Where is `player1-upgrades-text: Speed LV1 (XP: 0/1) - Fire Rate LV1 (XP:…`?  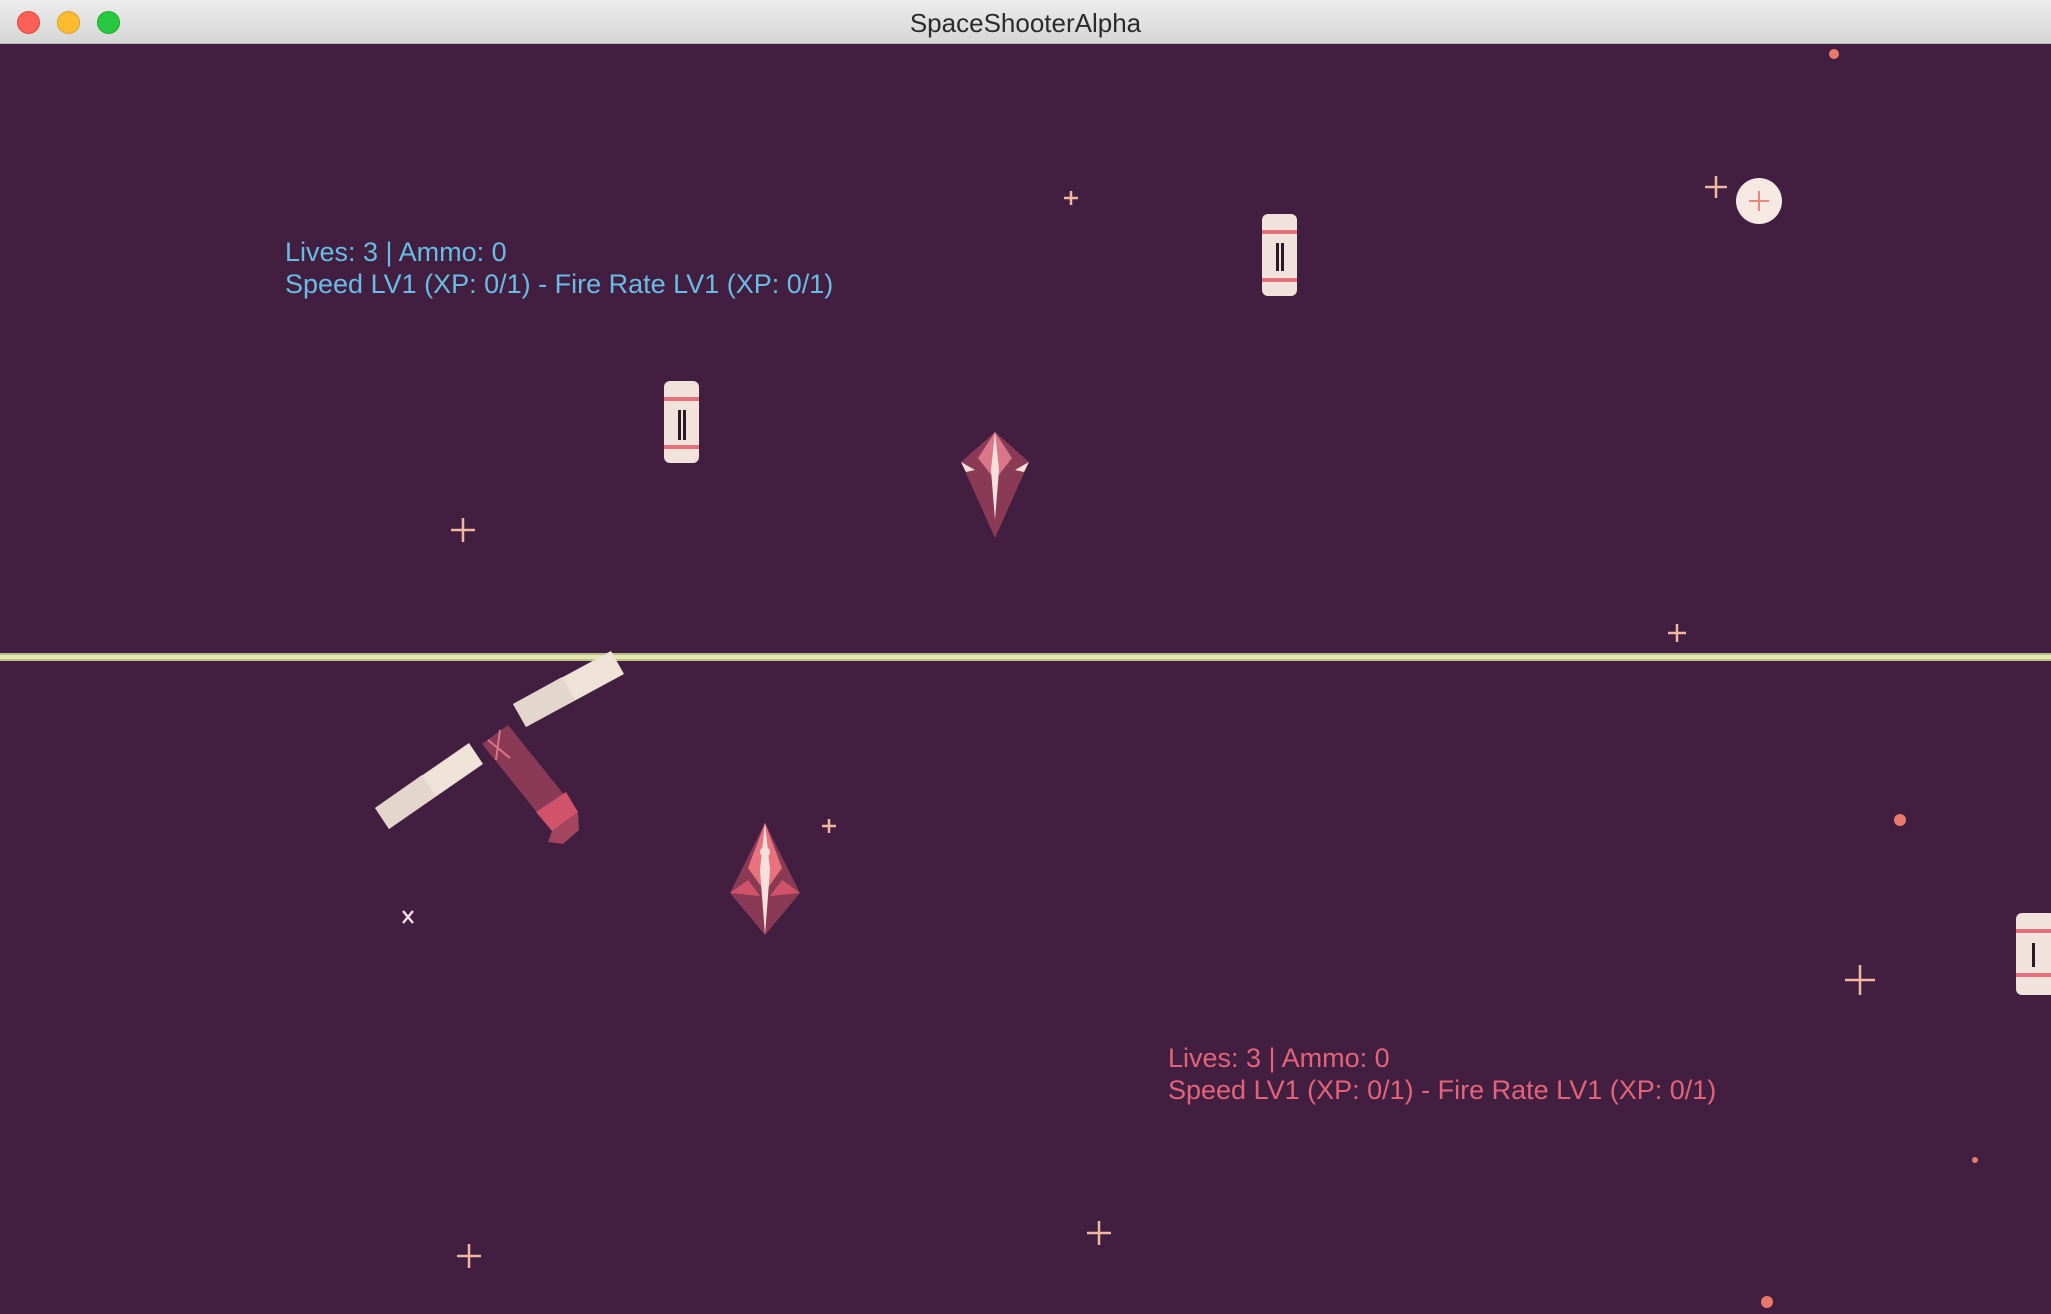
player1-upgrades-text: Speed LV1 (XP: 0/1) - Fire Rate LV1 (XP:… is located at coordinates (559, 284).